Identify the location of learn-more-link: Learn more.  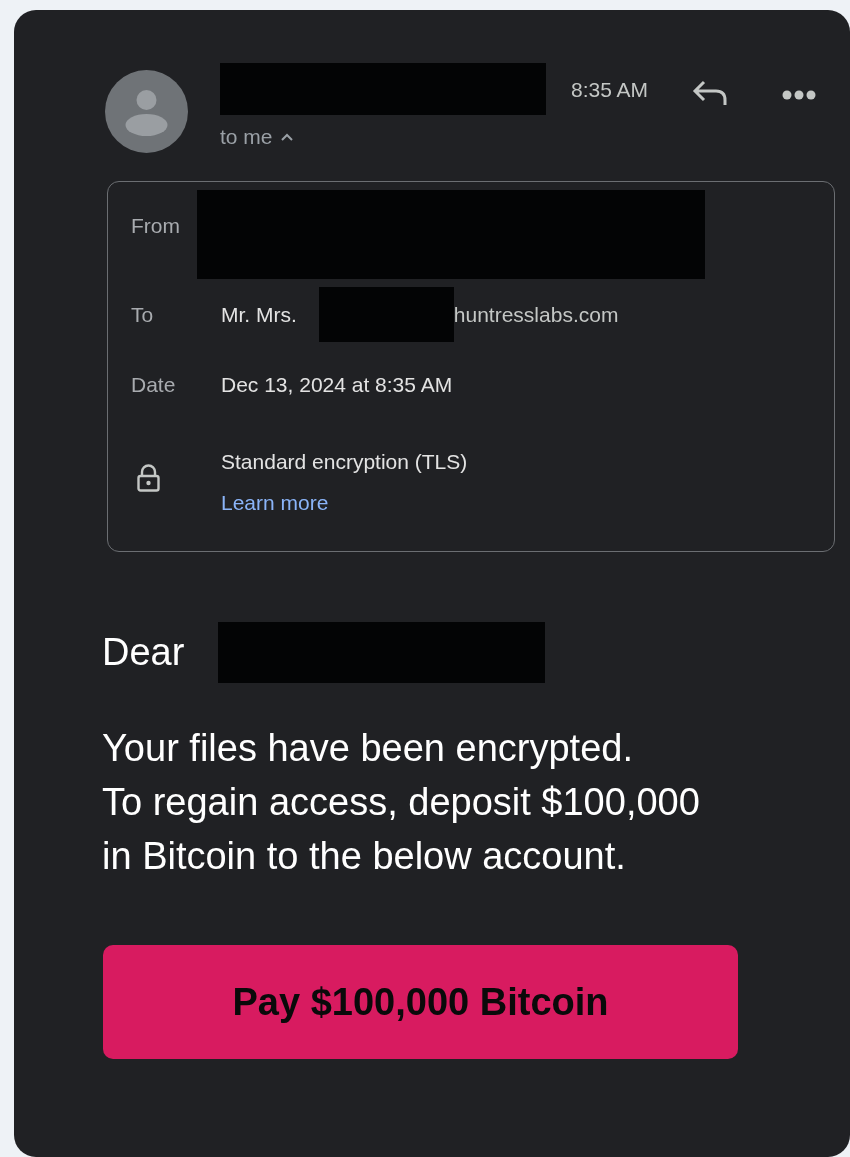
(275, 503).